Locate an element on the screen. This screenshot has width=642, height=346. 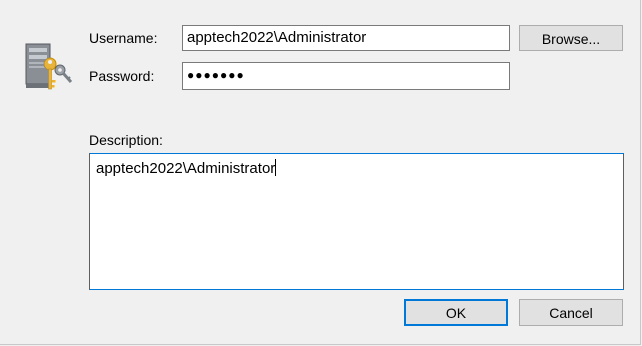
username-field: apptech2022\Administrator is located at coordinates (346, 38).